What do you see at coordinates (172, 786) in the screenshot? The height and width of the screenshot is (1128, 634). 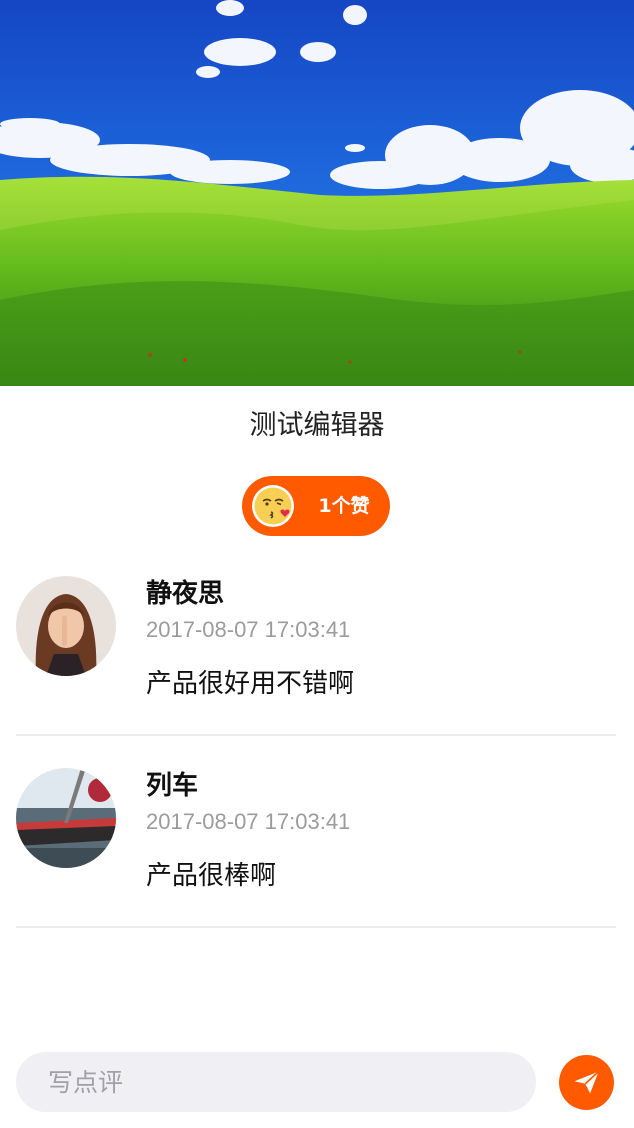 I see `comment-author: 列车` at bounding box center [172, 786].